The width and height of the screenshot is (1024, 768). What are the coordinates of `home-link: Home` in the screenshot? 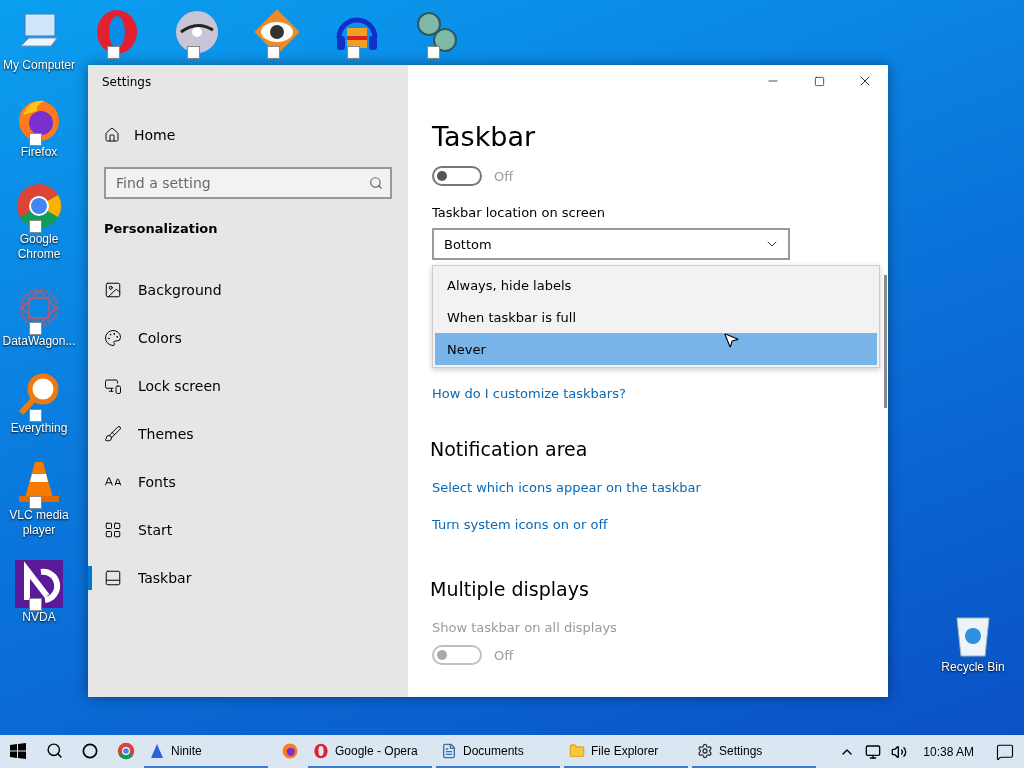 It's located at (248, 135).